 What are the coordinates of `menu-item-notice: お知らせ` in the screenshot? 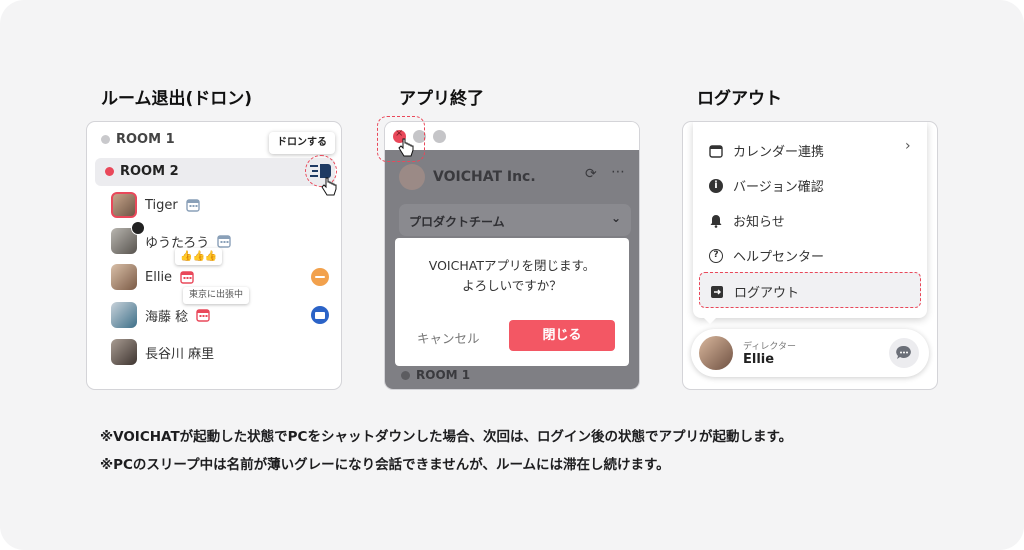 It's located at (747, 220).